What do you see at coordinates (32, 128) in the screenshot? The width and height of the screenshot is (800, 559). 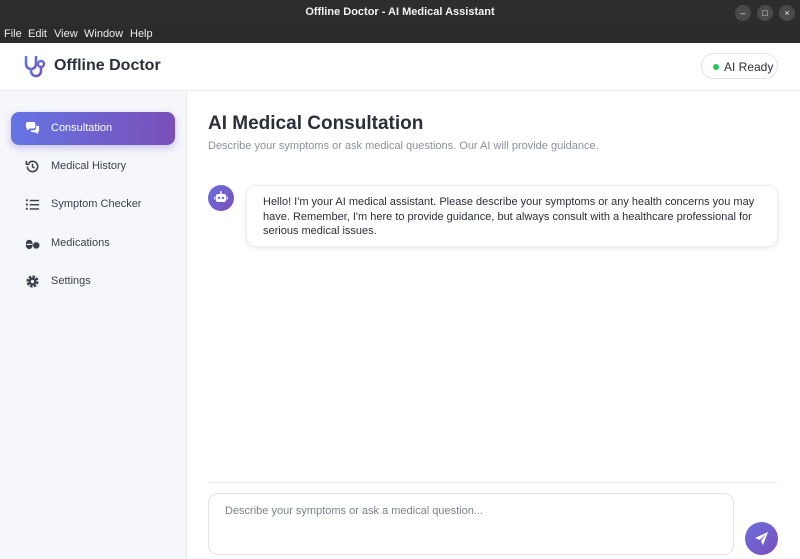 I see `comments-icon` at bounding box center [32, 128].